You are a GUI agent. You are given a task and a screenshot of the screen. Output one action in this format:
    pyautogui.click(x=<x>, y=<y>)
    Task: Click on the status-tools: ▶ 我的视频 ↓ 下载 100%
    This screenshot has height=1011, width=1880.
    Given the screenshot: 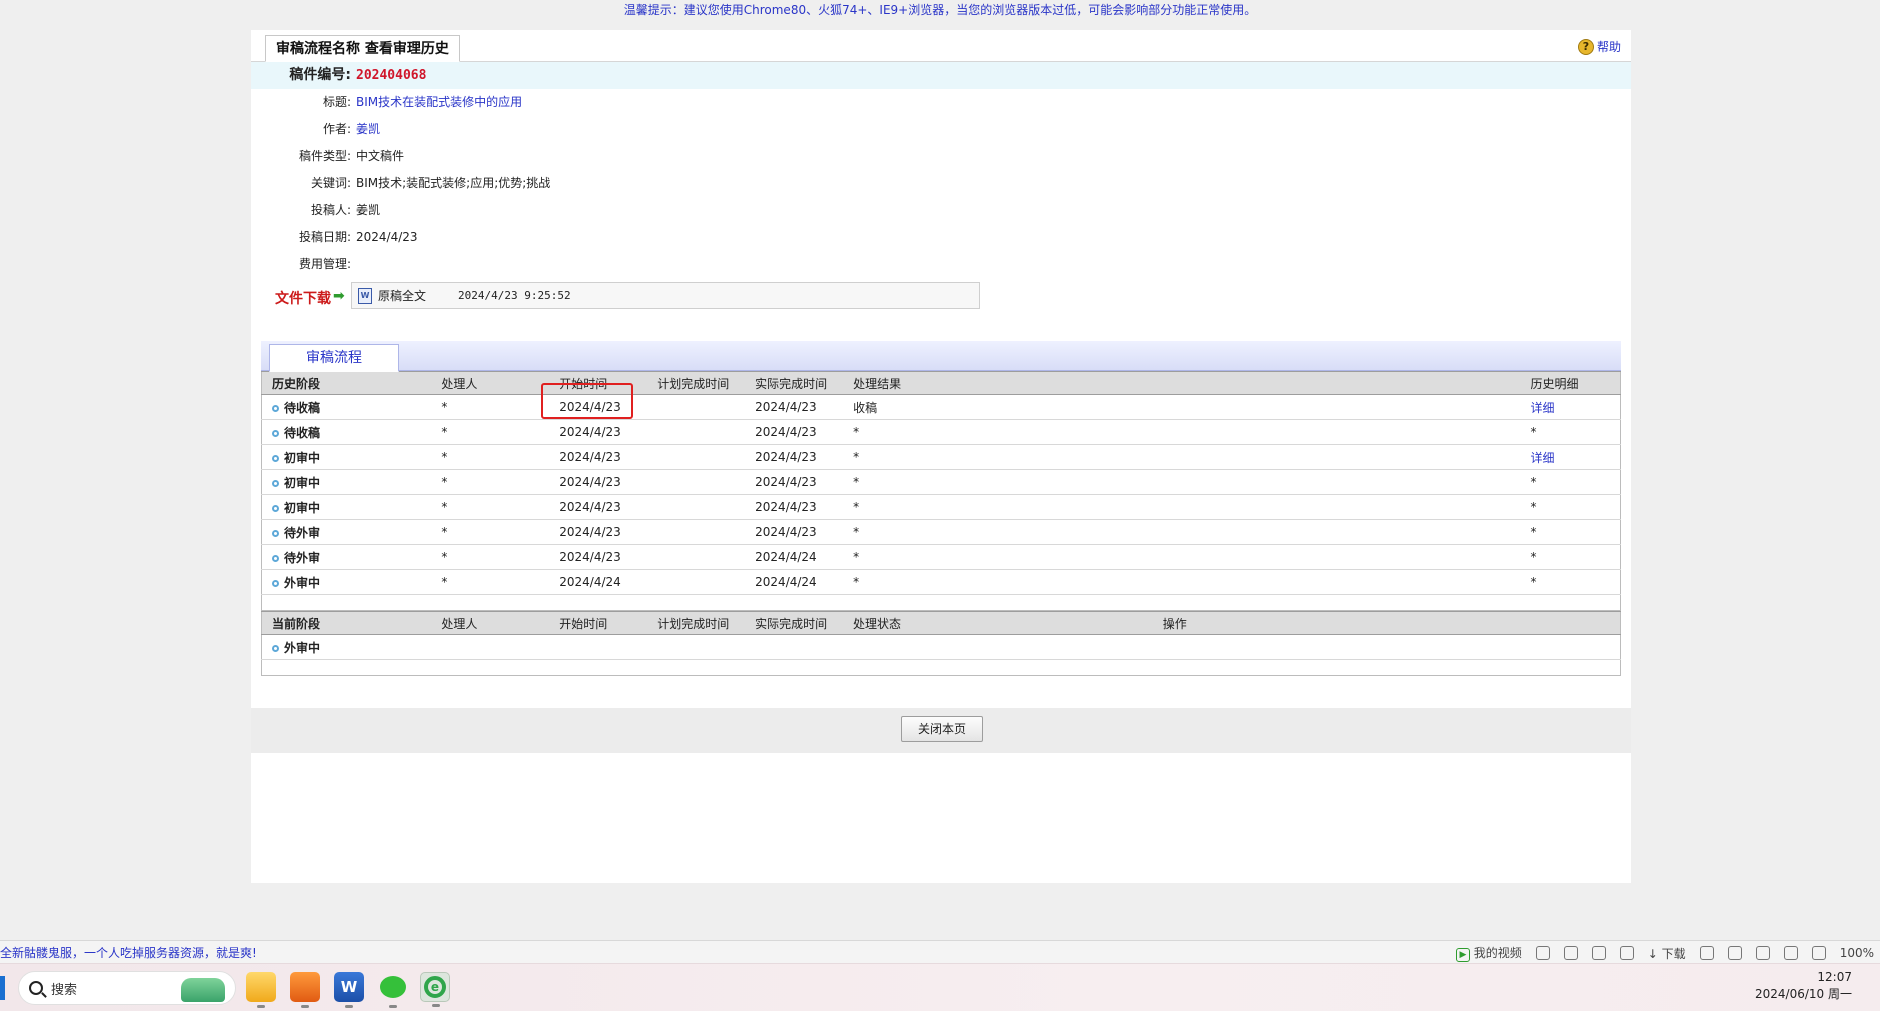 What is the action you would take?
    pyautogui.click(x=1664, y=953)
    